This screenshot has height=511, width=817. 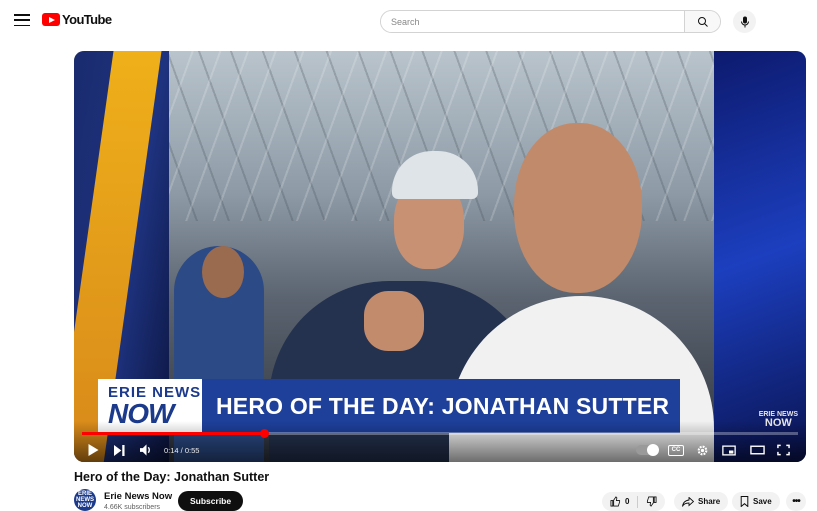 I want to click on microphone-icon, so click(x=744, y=21).